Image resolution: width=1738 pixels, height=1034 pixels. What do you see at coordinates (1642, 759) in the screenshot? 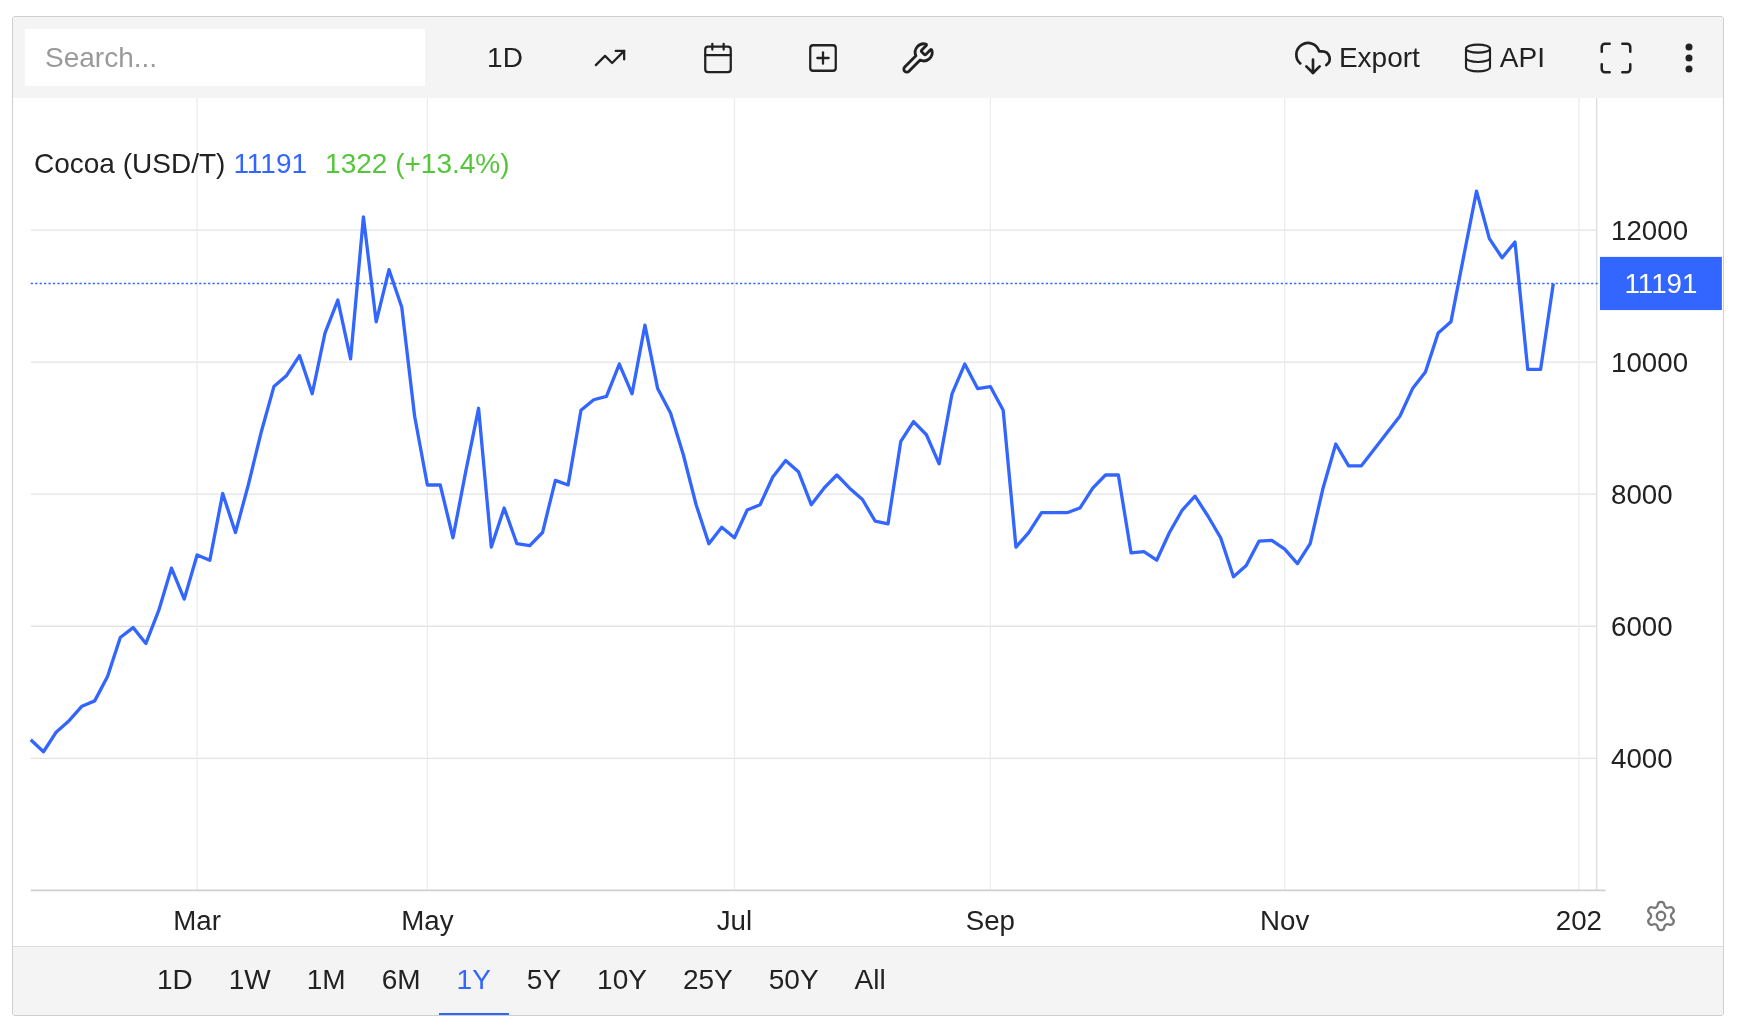
I see `y-axis-label: 4000` at bounding box center [1642, 759].